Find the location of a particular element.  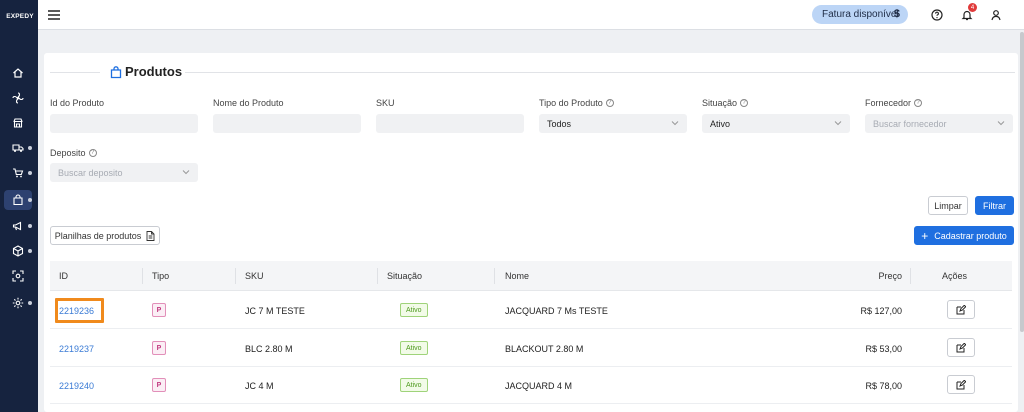

sidebar-item-marketing is located at coordinates (19, 226).